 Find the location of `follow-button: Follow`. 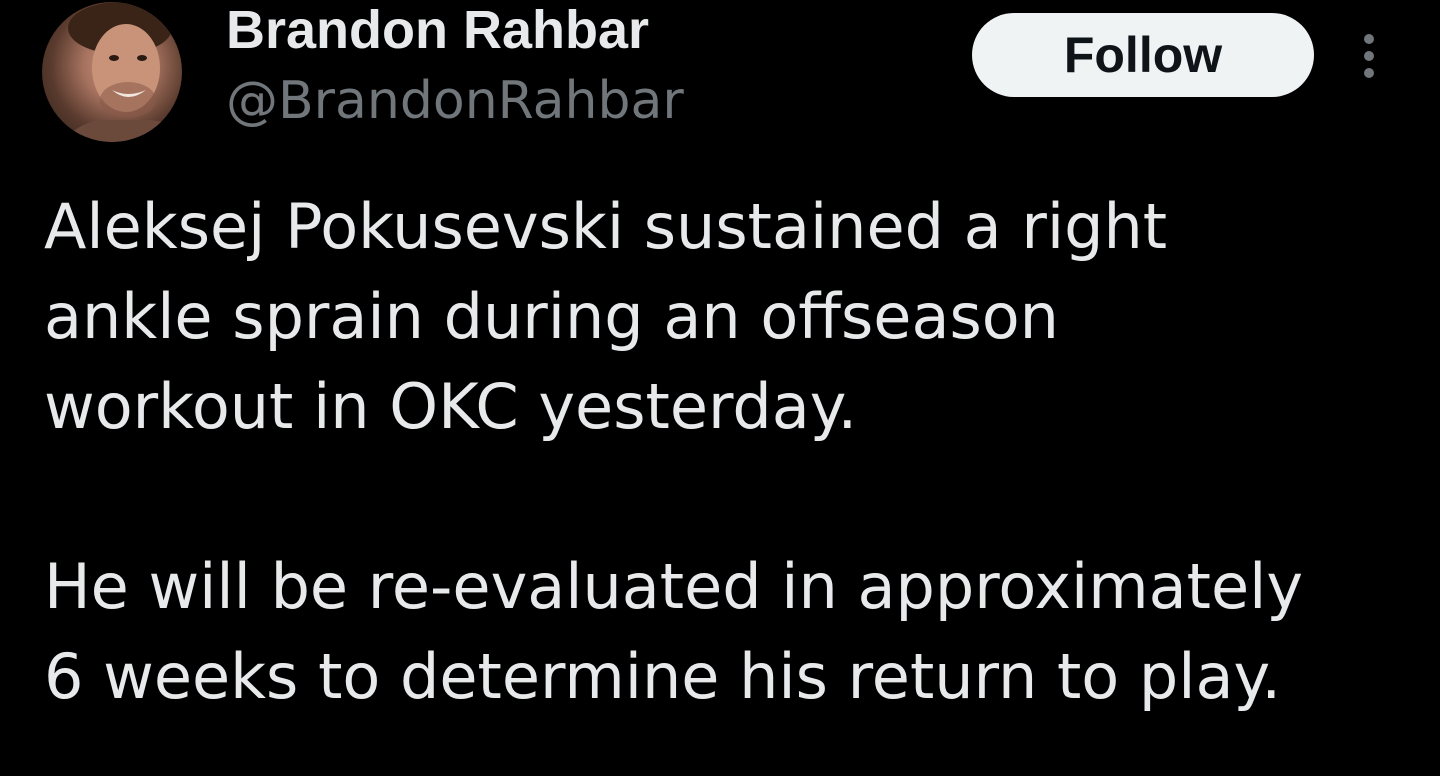

follow-button: Follow is located at coordinates (1143, 55).